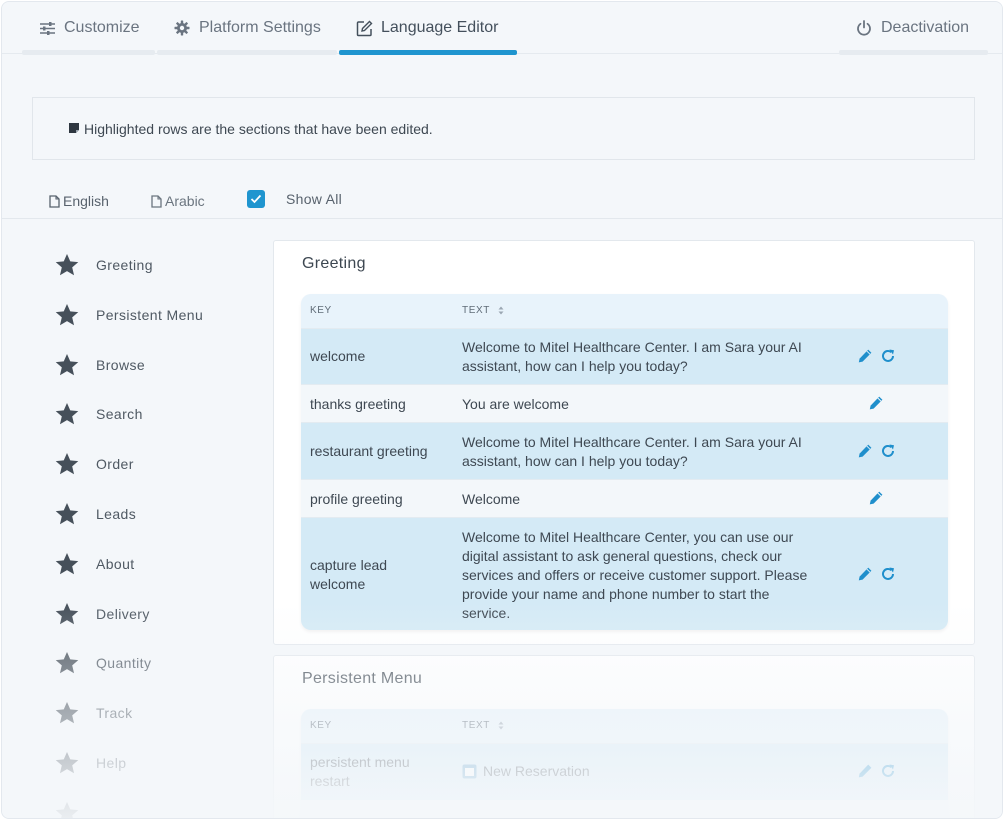  I want to click on section-title: Greeting, so click(334, 263).